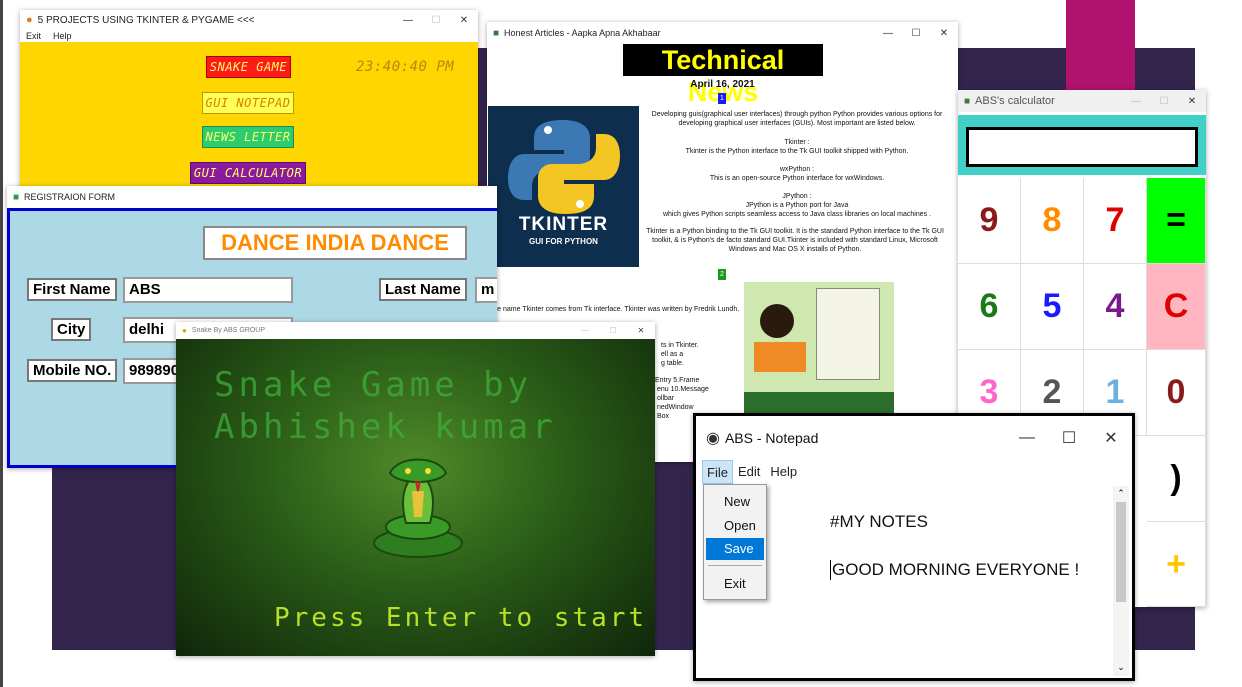 The width and height of the screenshot is (1242, 687). Describe the element at coordinates (29, 20) in the screenshot. I see `feather-icon: ●` at that location.